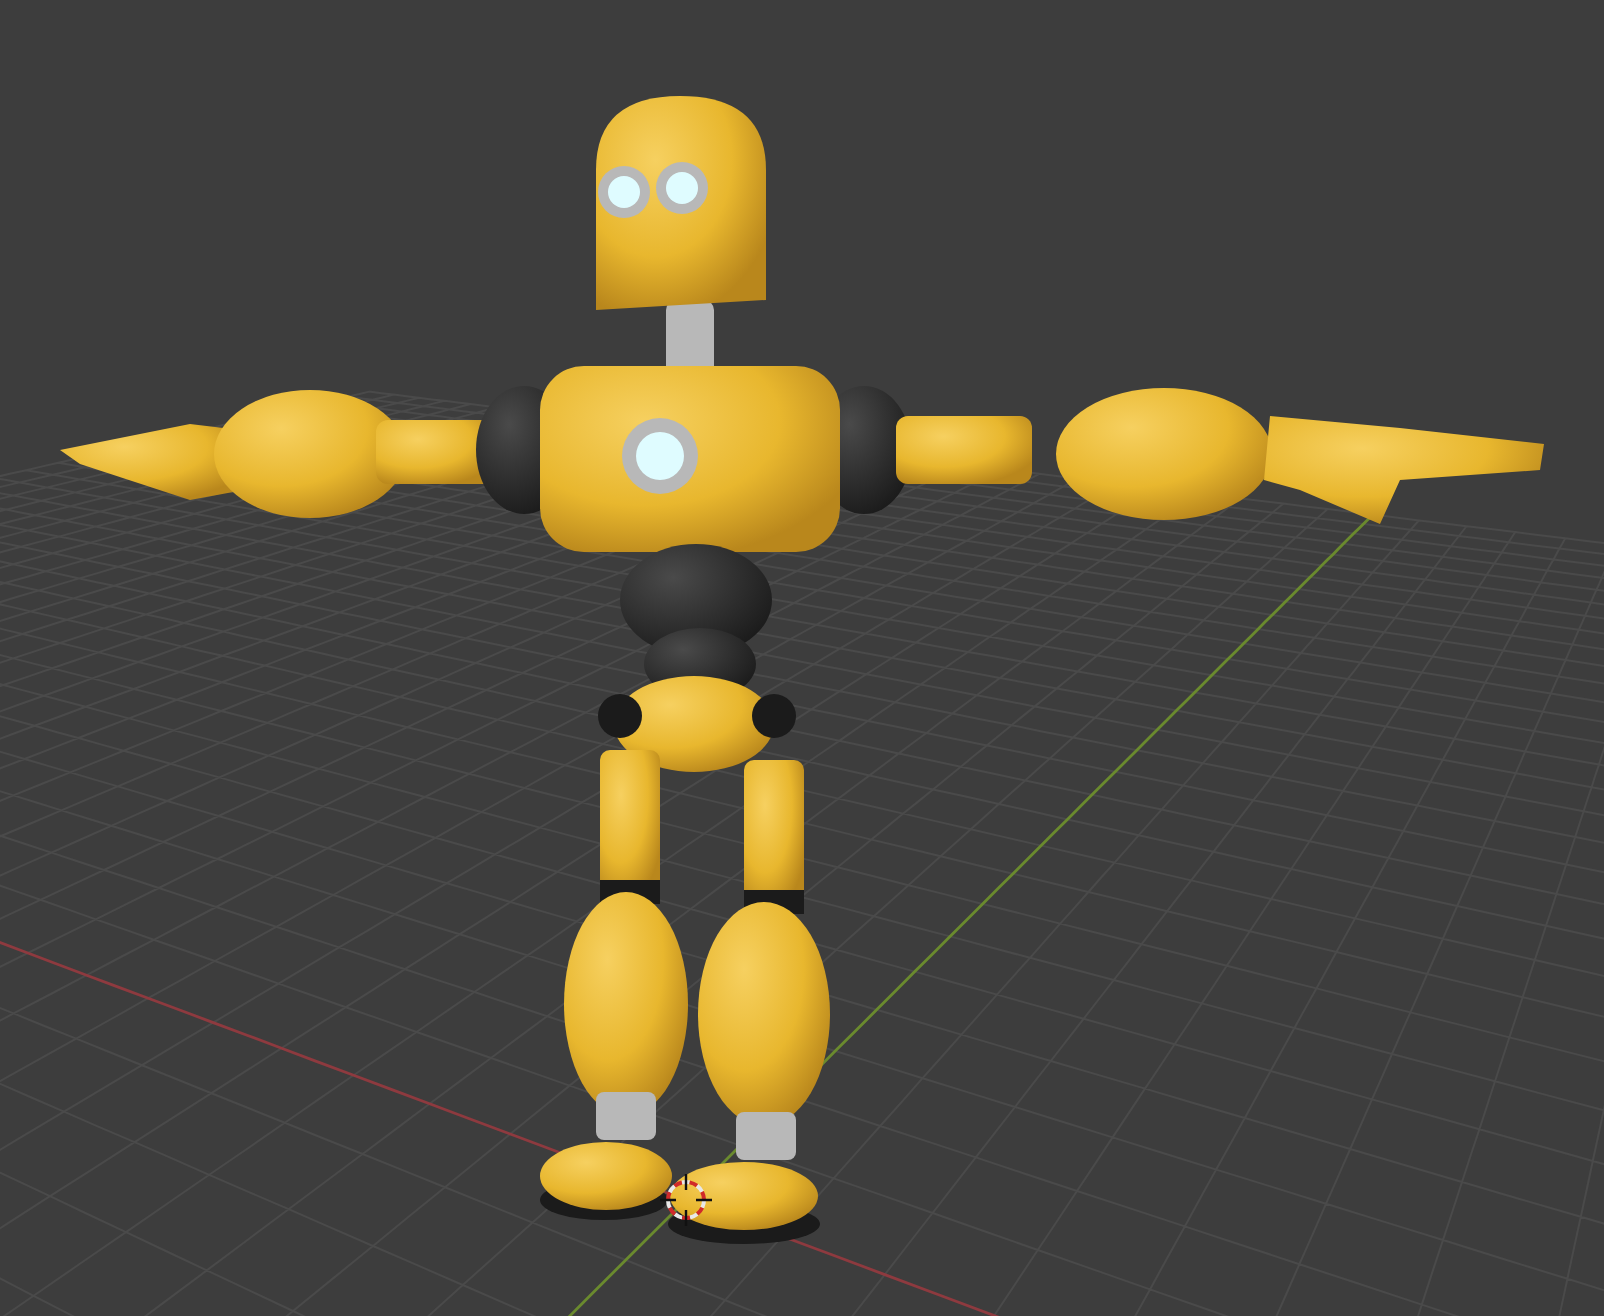 The height and width of the screenshot is (1316, 1604). Describe the element at coordinates (686, 1200) in the screenshot. I see `3d-cursor-icon` at that location.